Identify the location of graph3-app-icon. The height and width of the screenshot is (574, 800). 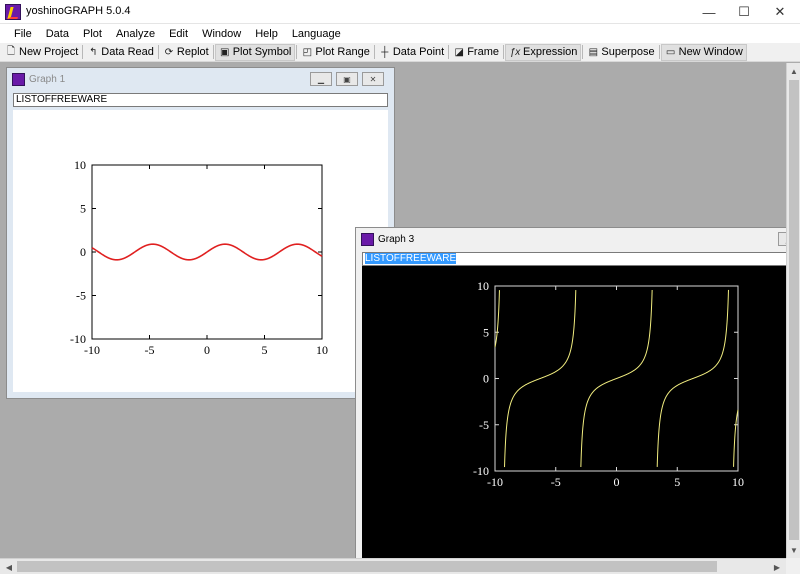
(367, 239).